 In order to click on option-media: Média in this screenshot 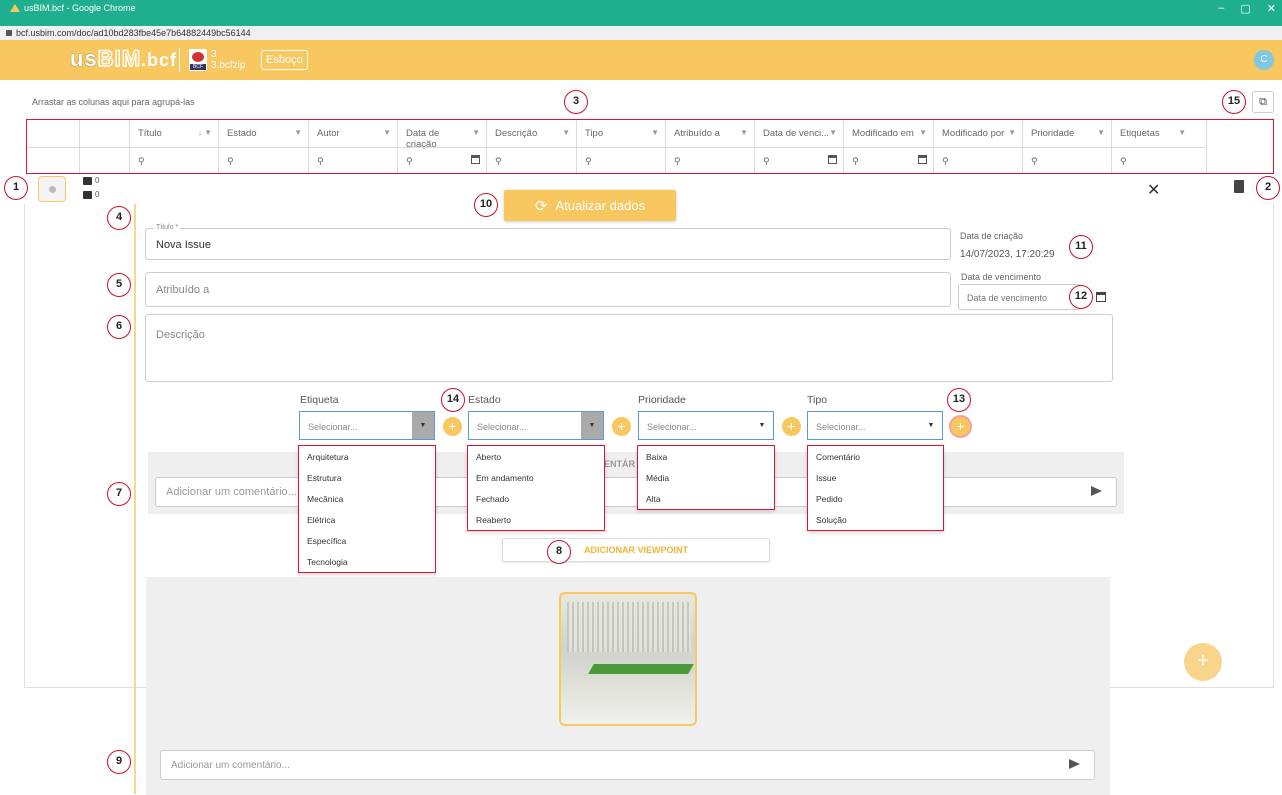, I will do `click(706, 477)`.